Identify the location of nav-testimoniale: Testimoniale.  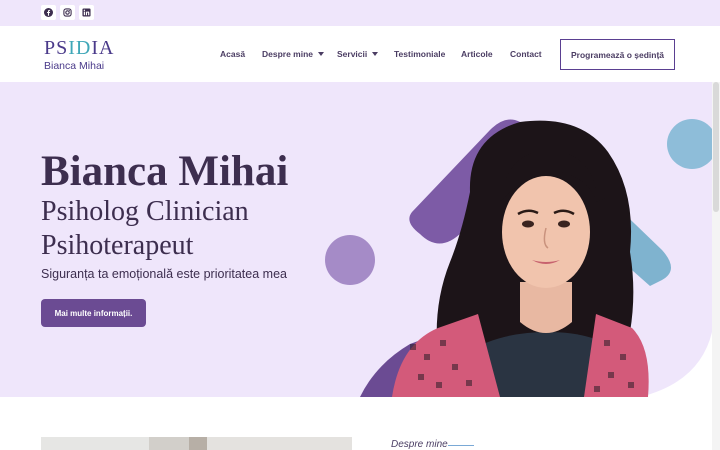
(419, 54).